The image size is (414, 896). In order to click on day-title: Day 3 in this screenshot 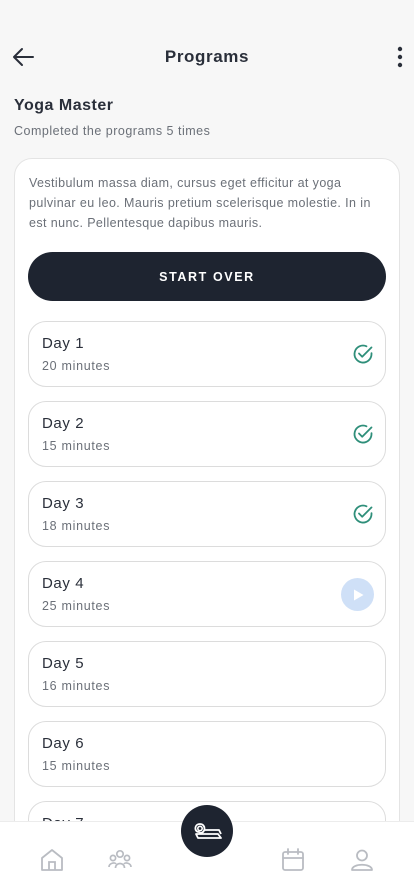, I will do `click(63, 503)`.